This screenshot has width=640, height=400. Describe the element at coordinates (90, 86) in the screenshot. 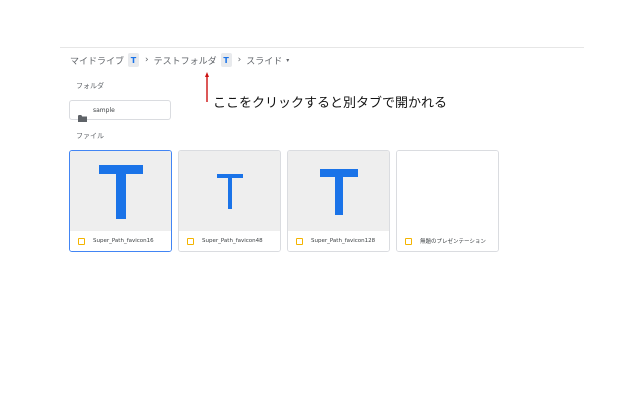

I see `folders-section-label: フォルダ` at that location.